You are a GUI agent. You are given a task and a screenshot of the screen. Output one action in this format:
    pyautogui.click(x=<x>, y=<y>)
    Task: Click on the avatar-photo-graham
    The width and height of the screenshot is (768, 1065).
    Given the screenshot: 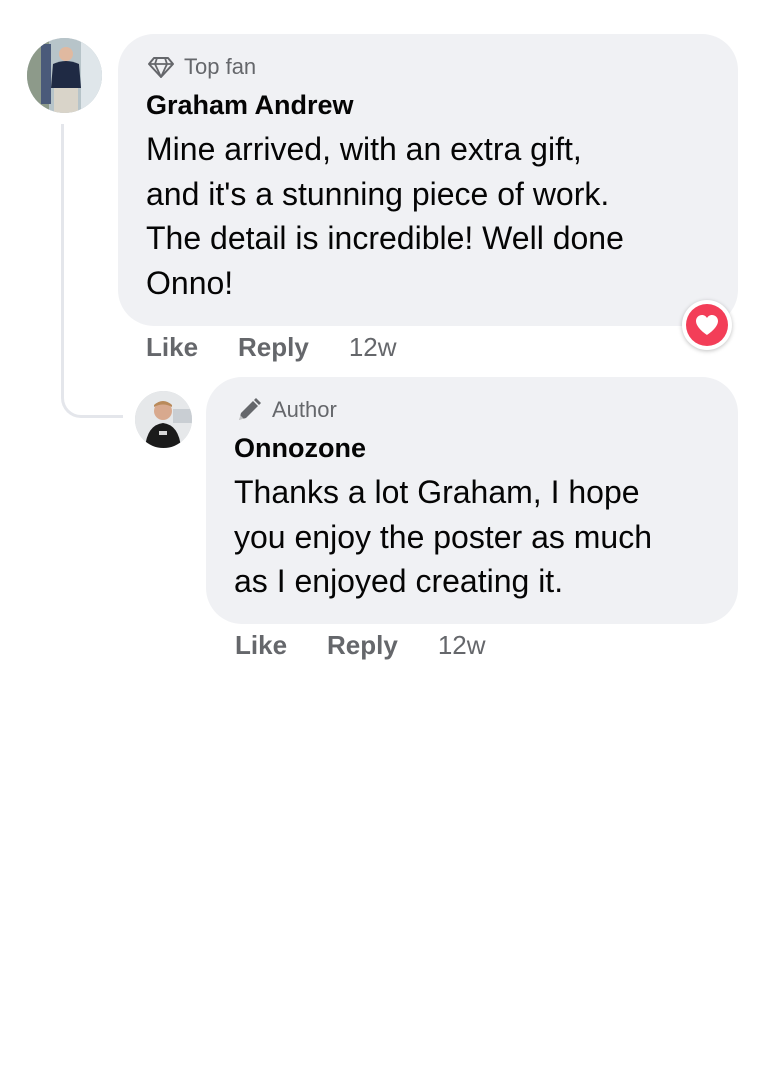 What is the action you would take?
    pyautogui.click(x=64, y=75)
    